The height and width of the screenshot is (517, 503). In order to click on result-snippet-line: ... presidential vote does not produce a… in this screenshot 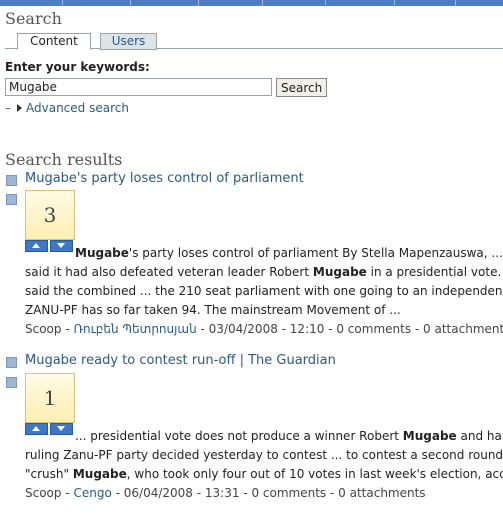, I will do `click(289, 436)`.